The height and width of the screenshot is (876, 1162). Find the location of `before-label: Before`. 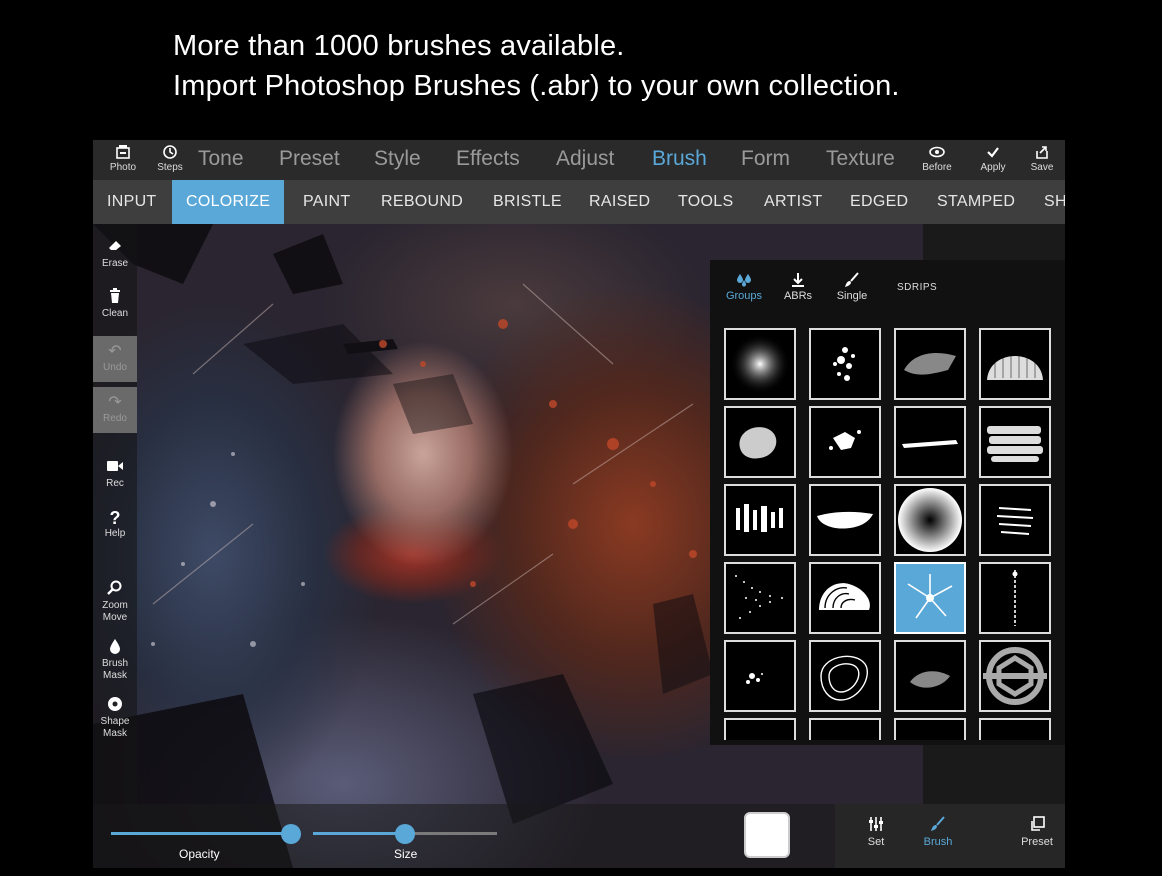

before-label: Before is located at coordinates (937, 167).